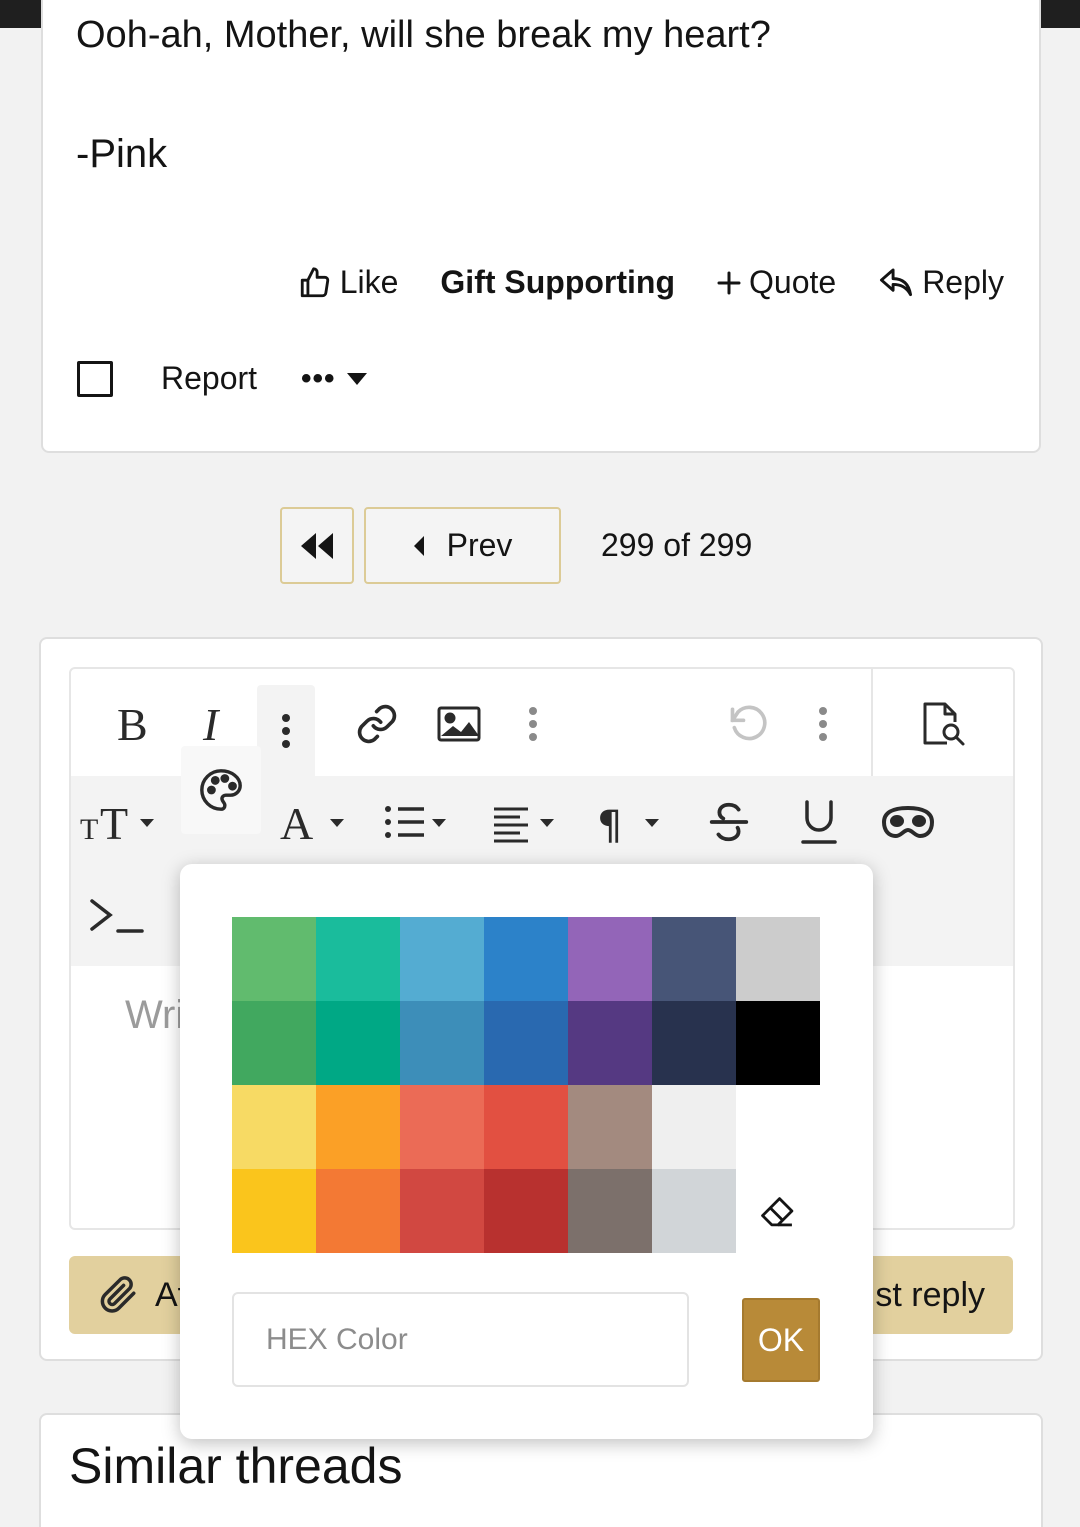 This screenshot has height=1527, width=1080. What do you see at coordinates (95, 378) in the screenshot?
I see `select-post-checkbox` at bounding box center [95, 378].